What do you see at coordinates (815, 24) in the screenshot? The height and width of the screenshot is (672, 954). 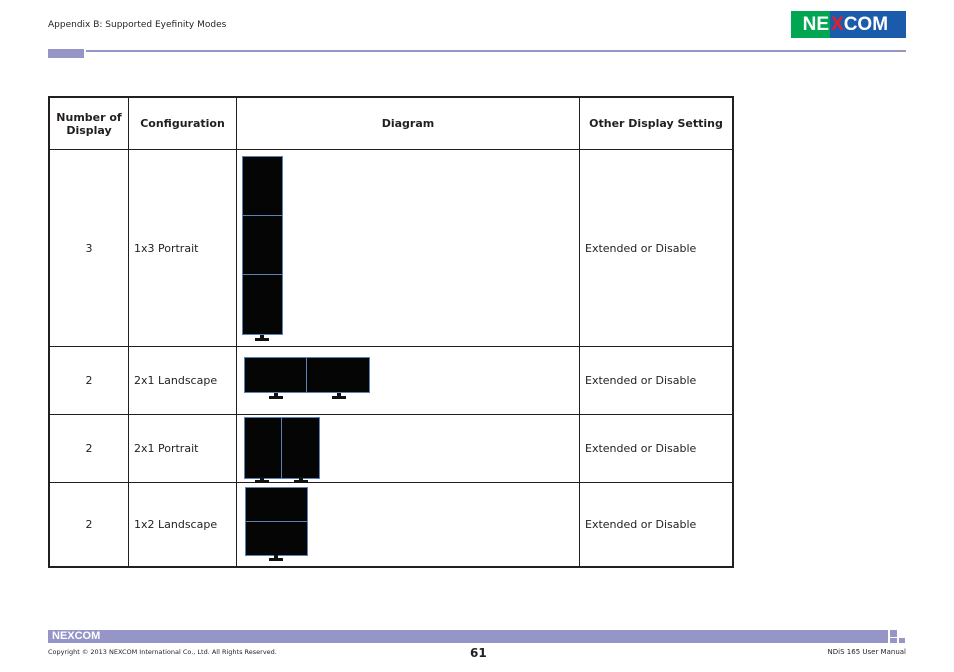 I see `logo-left-text: NE` at bounding box center [815, 24].